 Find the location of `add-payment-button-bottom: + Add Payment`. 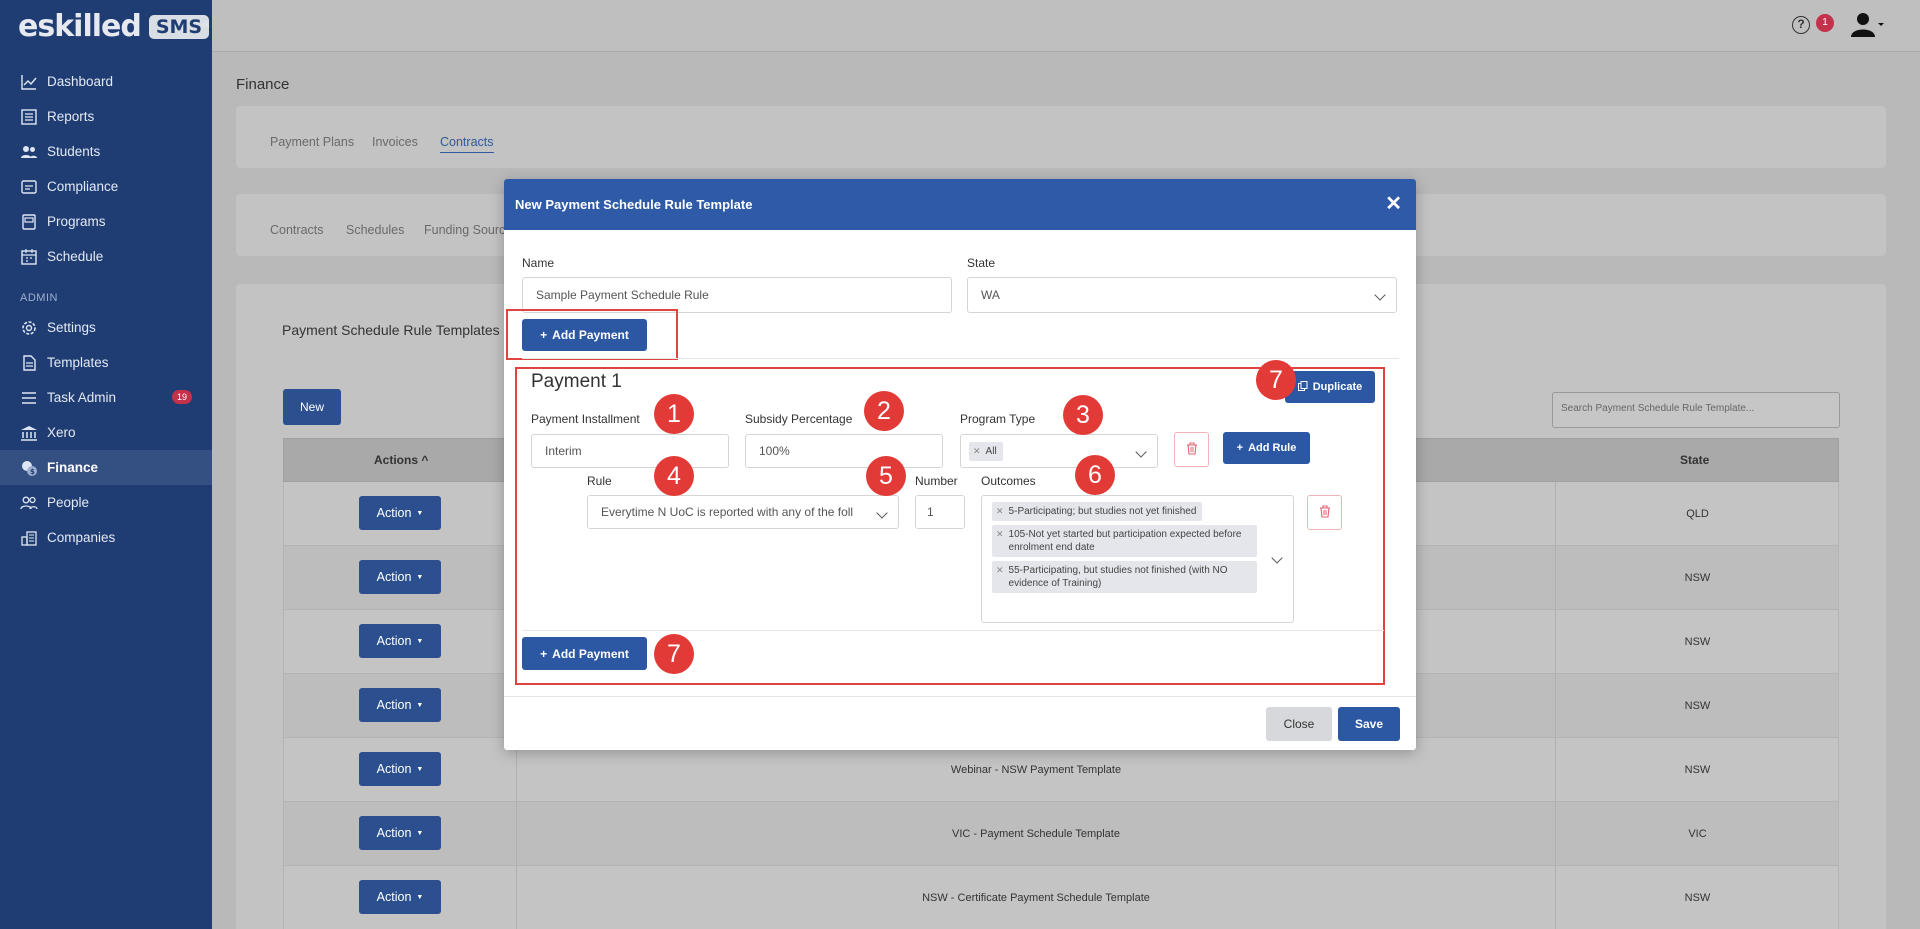

add-payment-button-bottom: + Add Payment is located at coordinates (584, 653).